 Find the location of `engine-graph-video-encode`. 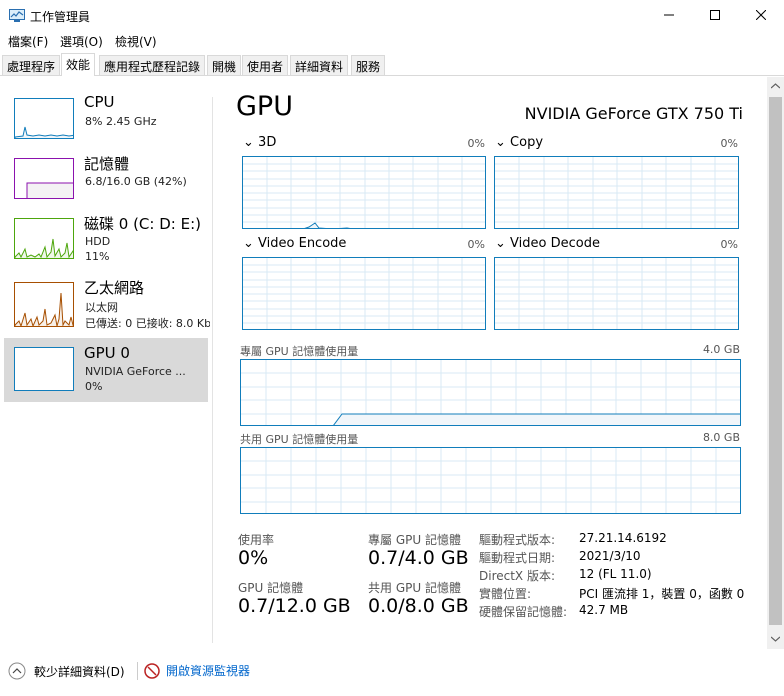

engine-graph-video-encode is located at coordinates (364, 293).